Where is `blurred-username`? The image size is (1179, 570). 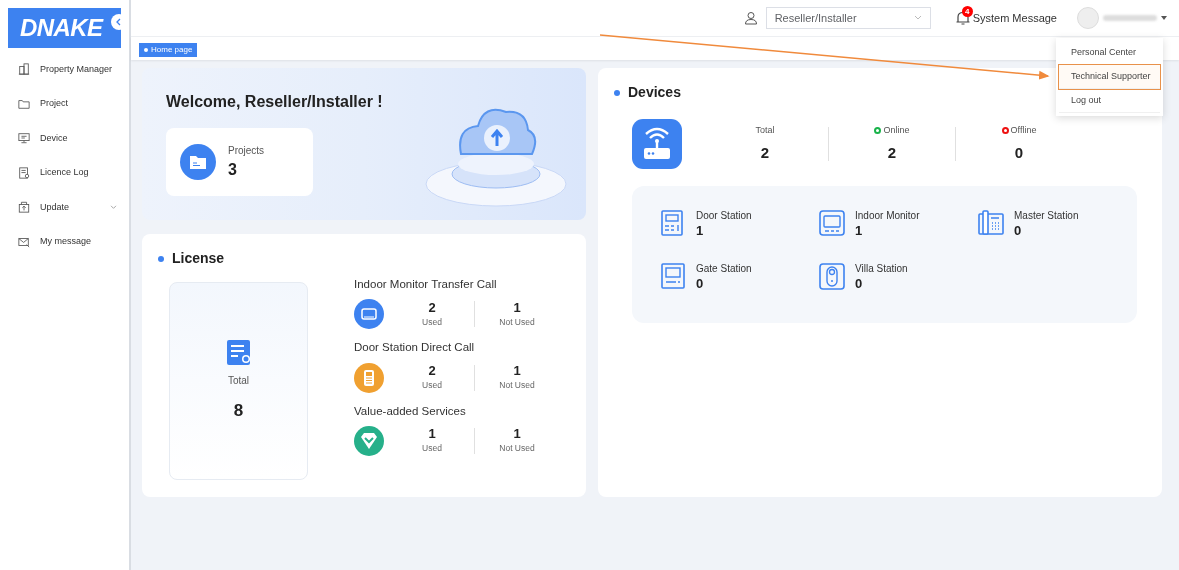 blurred-username is located at coordinates (1130, 18).